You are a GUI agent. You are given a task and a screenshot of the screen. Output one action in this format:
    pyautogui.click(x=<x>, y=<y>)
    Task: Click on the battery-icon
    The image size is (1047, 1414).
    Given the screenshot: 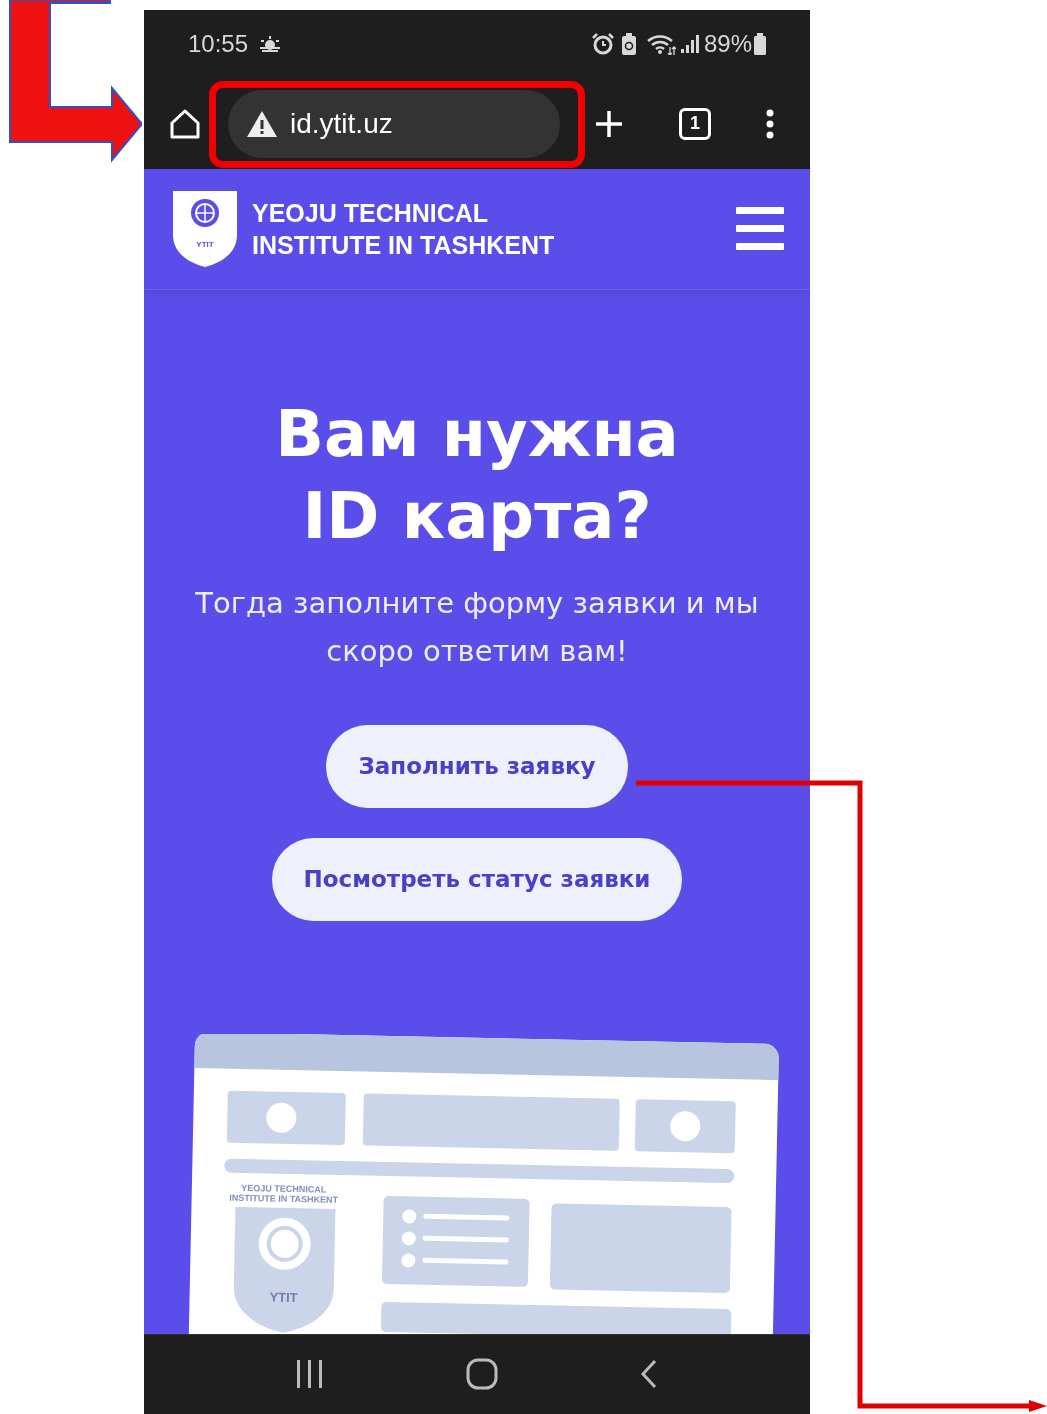 What is the action you would take?
    pyautogui.click(x=760, y=44)
    